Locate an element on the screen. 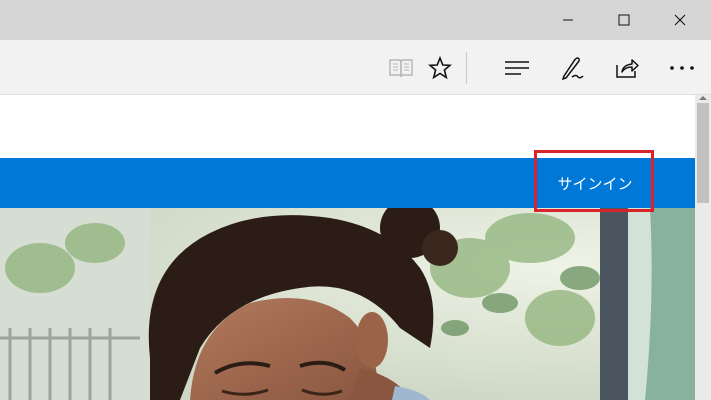 The image size is (711, 400). minimize-icon is located at coordinates (568, 20).